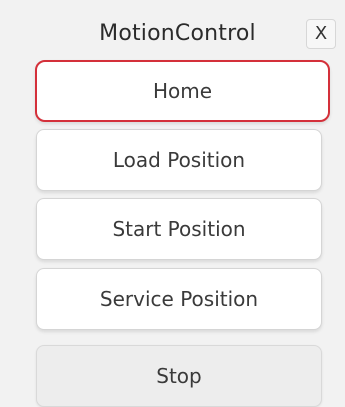  What do you see at coordinates (177, 33) in the screenshot?
I see `window-title: MotionControl` at bounding box center [177, 33].